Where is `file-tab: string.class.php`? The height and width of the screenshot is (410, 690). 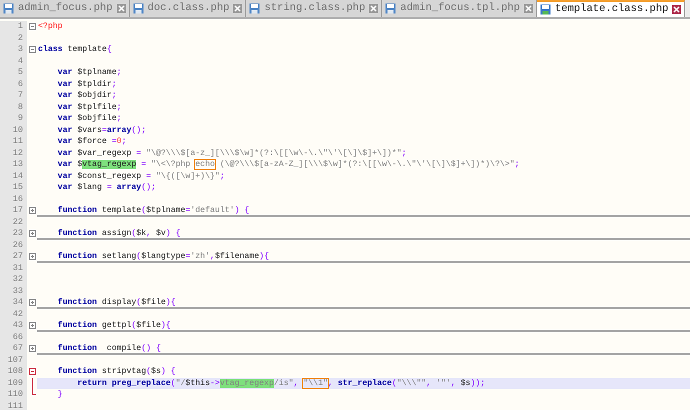 file-tab: string.class.php is located at coordinates (314, 8).